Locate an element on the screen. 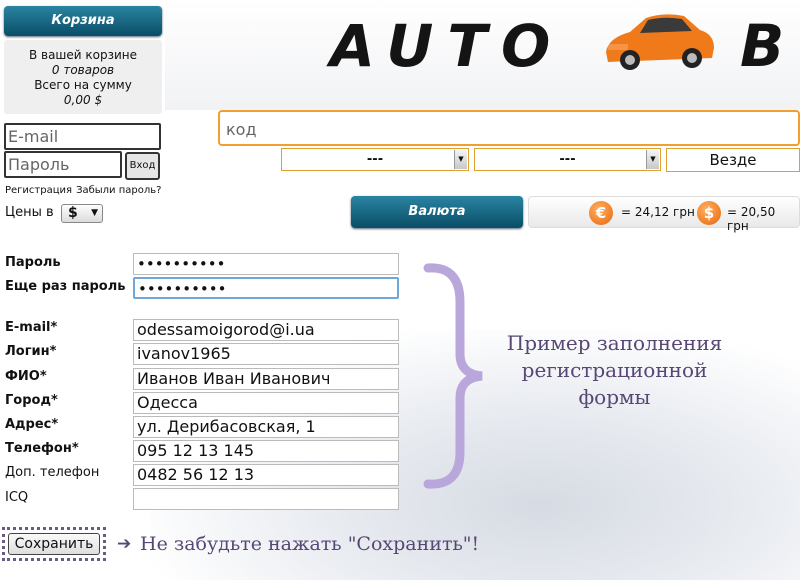  save-hint: Не забудьте нажать "Сохранить"! is located at coordinates (310, 544).